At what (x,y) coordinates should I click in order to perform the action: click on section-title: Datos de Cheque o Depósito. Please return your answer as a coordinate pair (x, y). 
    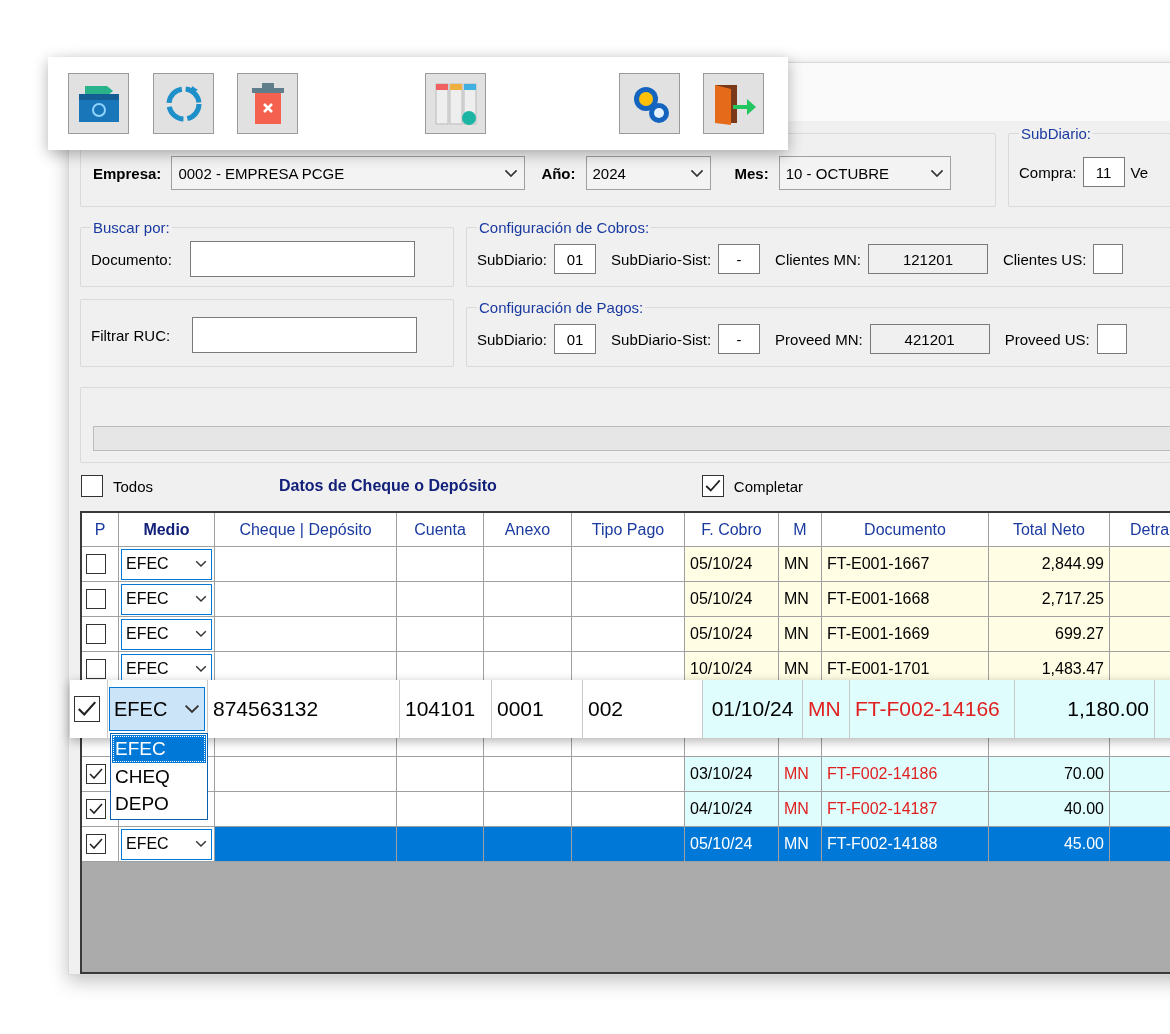
    Looking at the image, I should click on (388, 486).